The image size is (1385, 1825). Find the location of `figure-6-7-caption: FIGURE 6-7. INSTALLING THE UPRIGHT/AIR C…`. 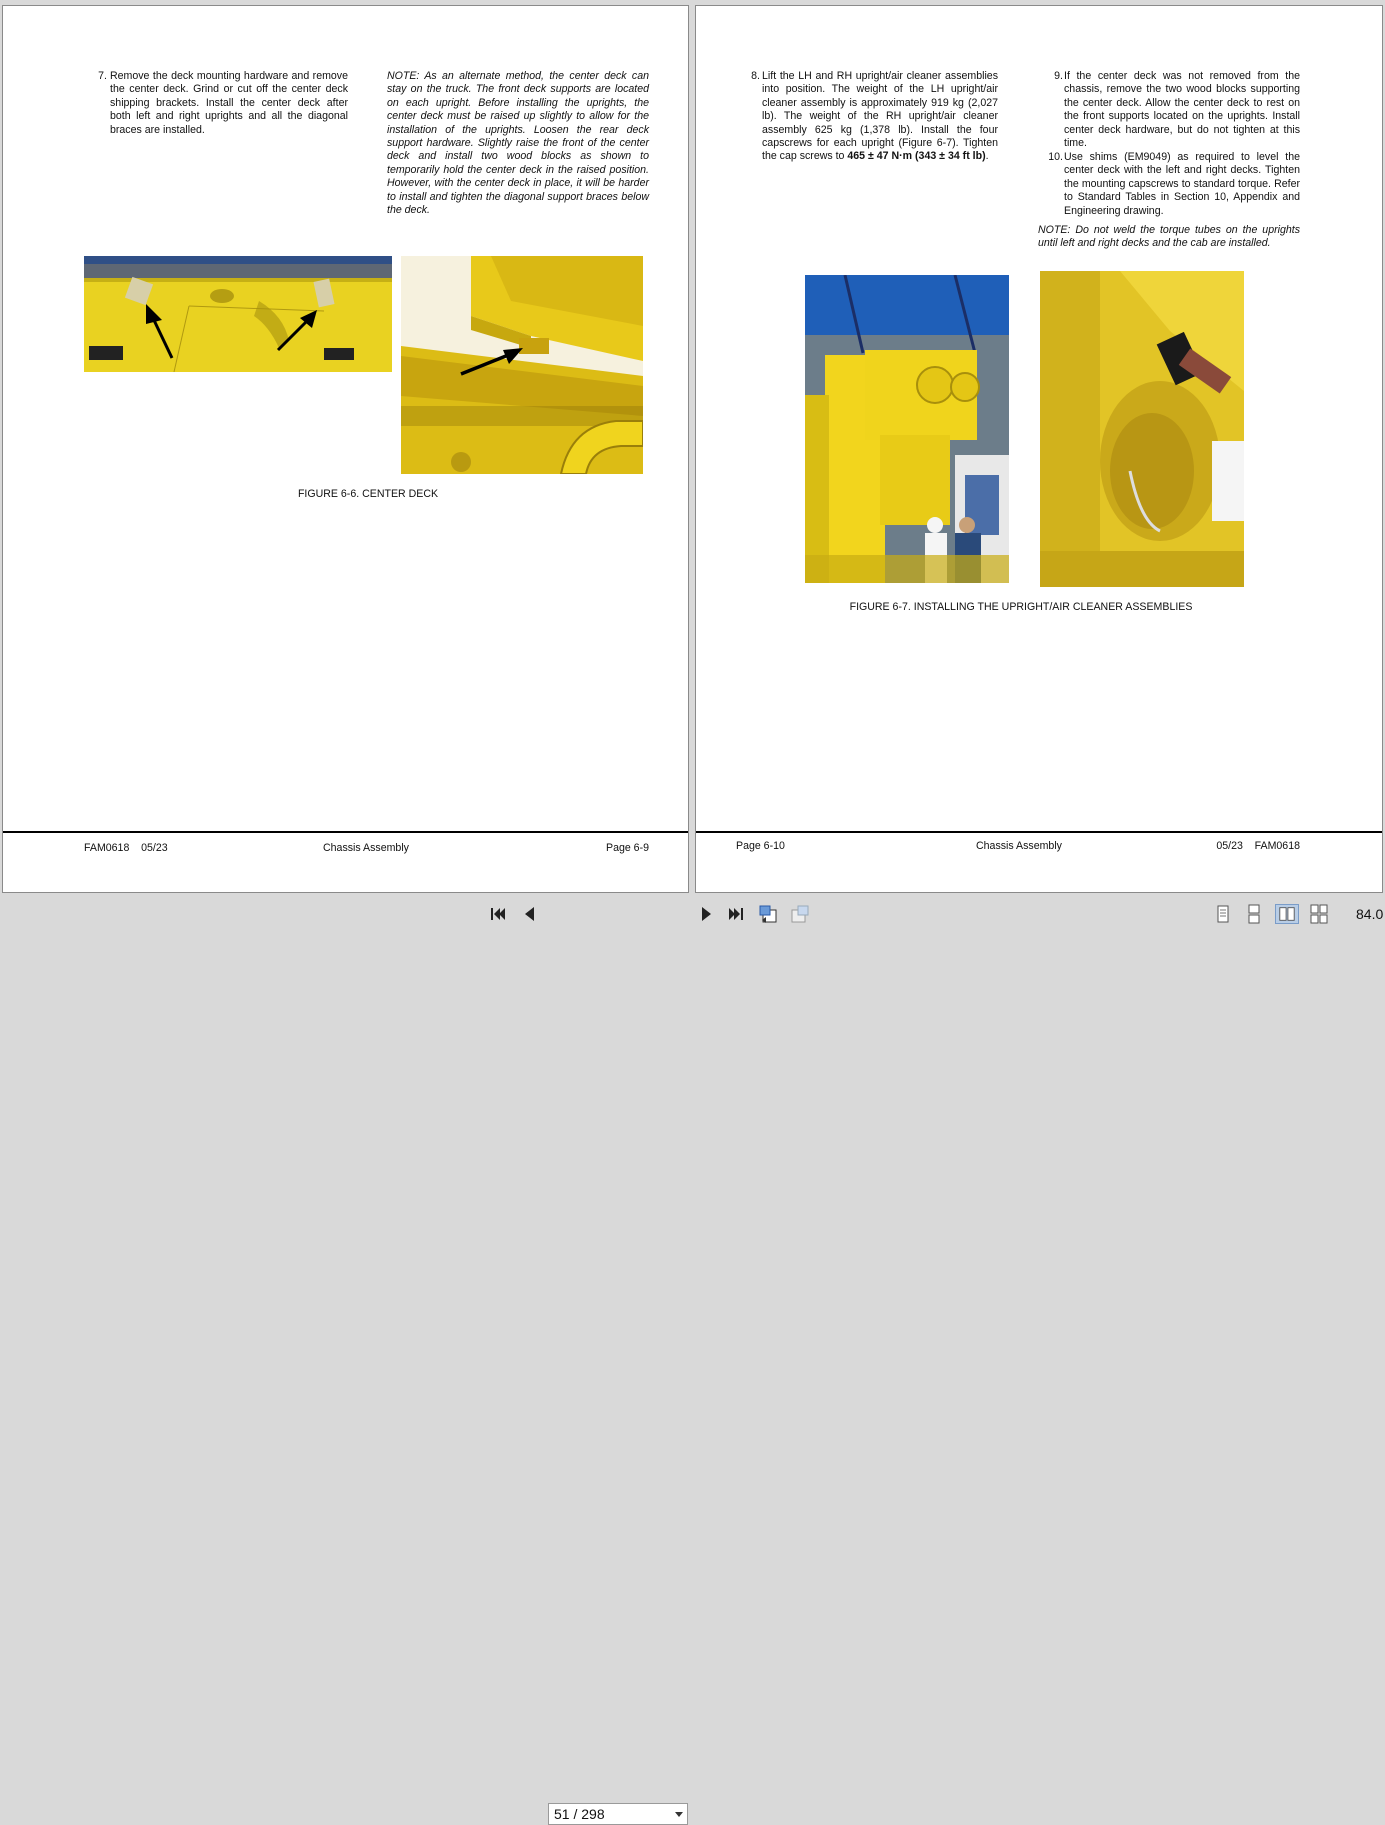

figure-6-7-caption: FIGURE 6-7. INSTALLING THE UPRIGHT/AIR C… is located at coordinates (1021, 607).